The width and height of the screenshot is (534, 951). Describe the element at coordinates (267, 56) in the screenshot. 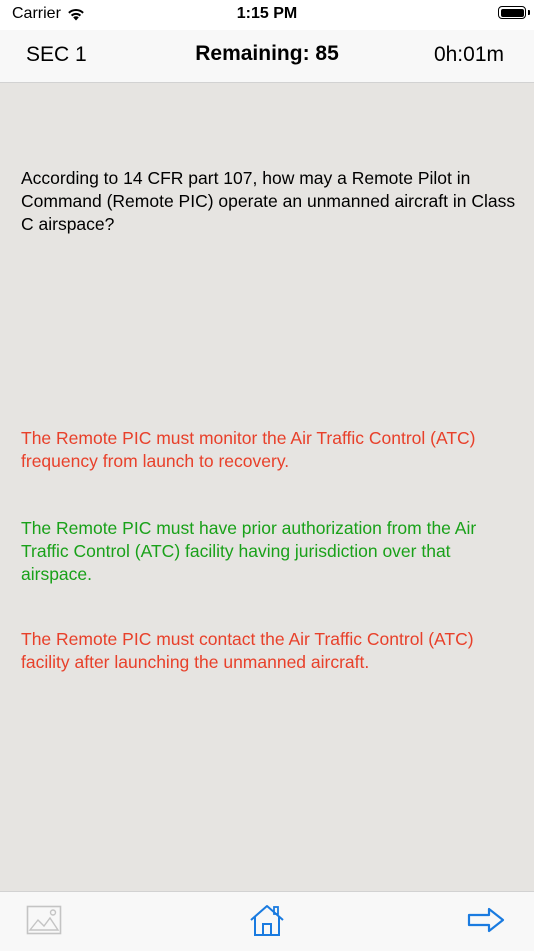

I see `quiz-header: SEC 1 Remaining: 85 0h:01m` at that location.